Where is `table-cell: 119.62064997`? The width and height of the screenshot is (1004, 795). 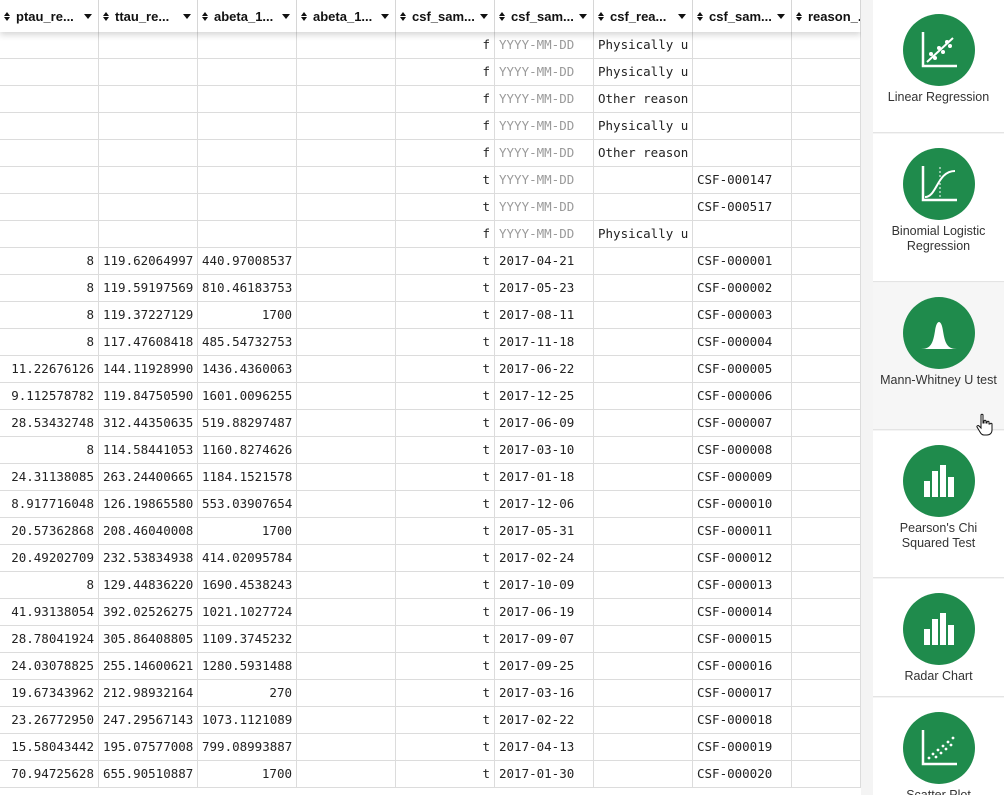
table-cell: 119.62064997 is located at coordinates (148, 261).